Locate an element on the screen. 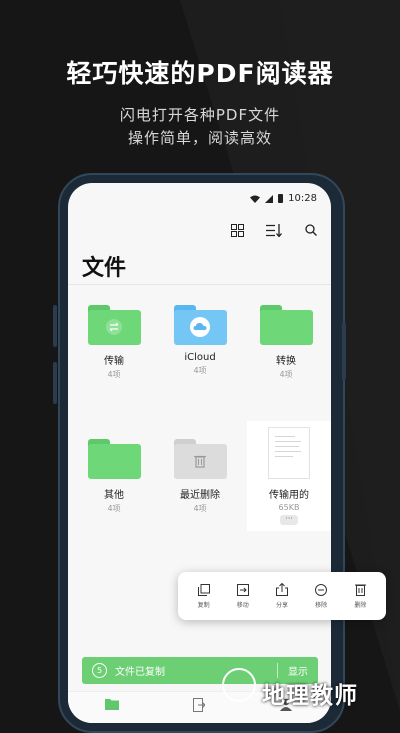 Image resolution: width=400 pixels, height=733 pixels. copy-icon is located at coordinates (203, 589).